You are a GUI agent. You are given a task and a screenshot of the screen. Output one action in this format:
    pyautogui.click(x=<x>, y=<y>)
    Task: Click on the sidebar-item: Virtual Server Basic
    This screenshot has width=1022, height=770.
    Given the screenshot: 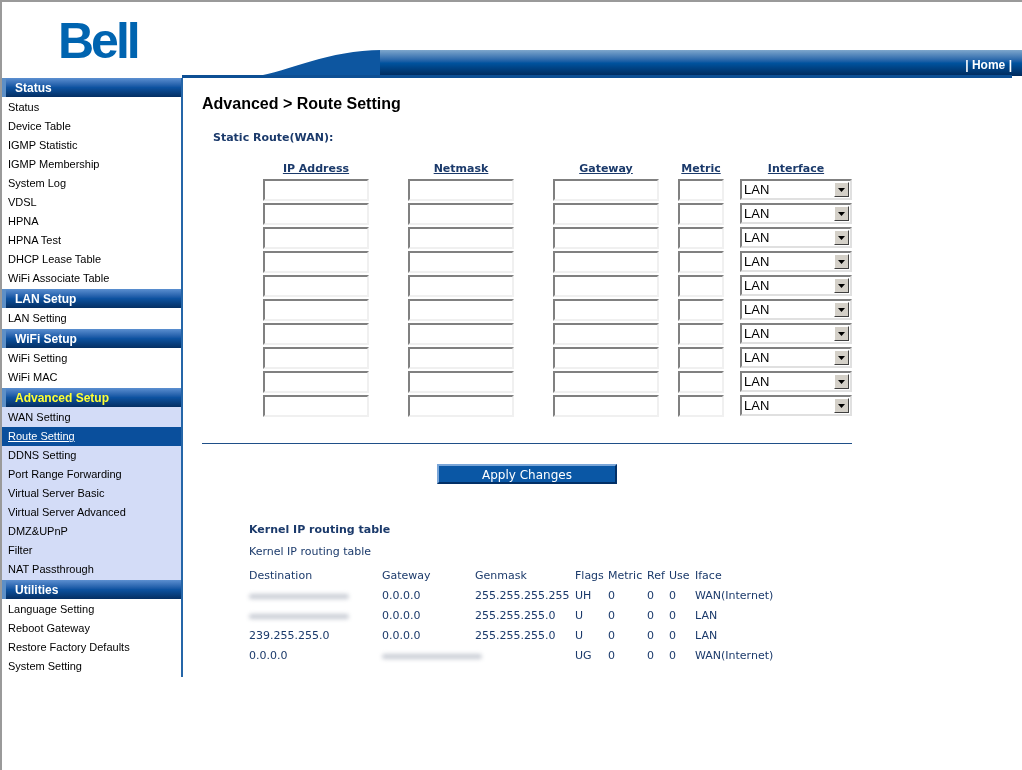 What is the action you would take?
    pyautogui.click(x=91, y=493)
    